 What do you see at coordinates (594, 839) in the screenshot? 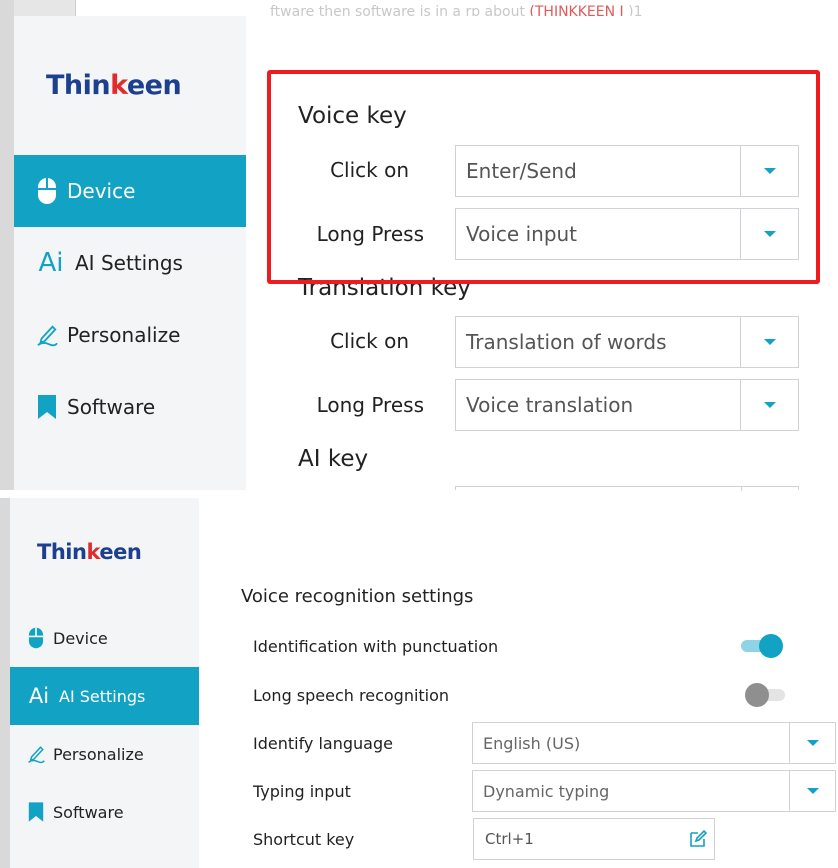
I see `shortcut-key-field: Ctrl+1` at bounding box center [594, 839].